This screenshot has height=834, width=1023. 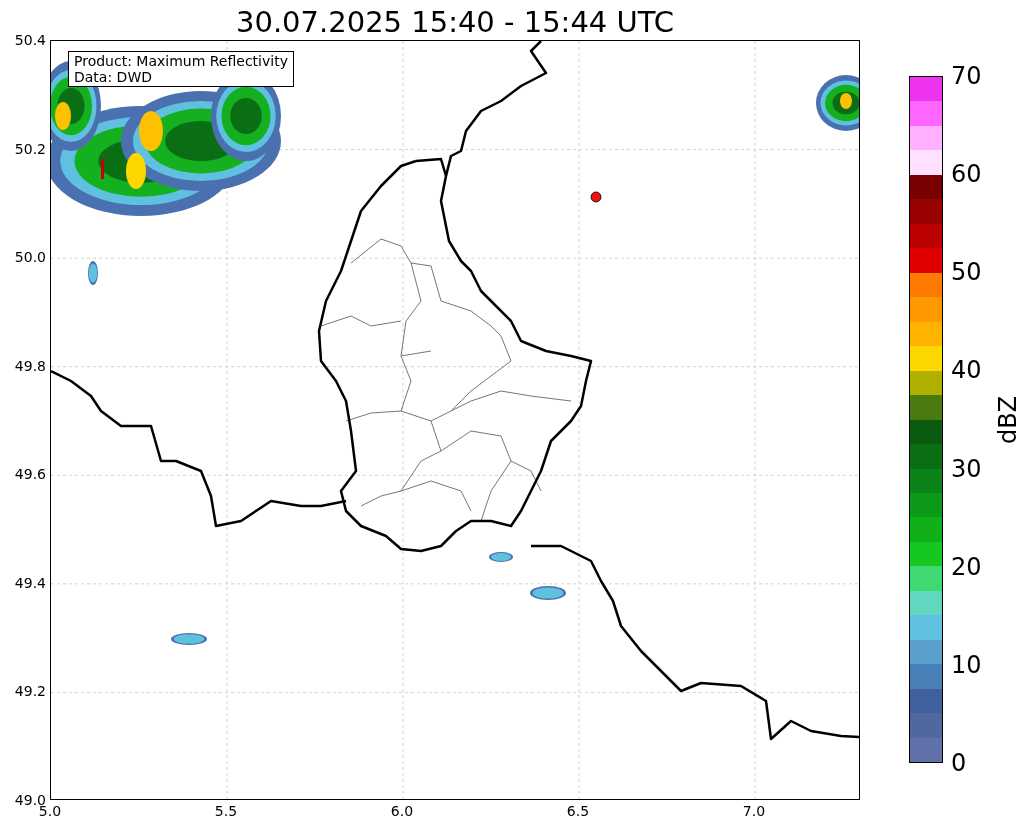 I want to click on x-tick-label: 6.0, so click(x=402, y=811).